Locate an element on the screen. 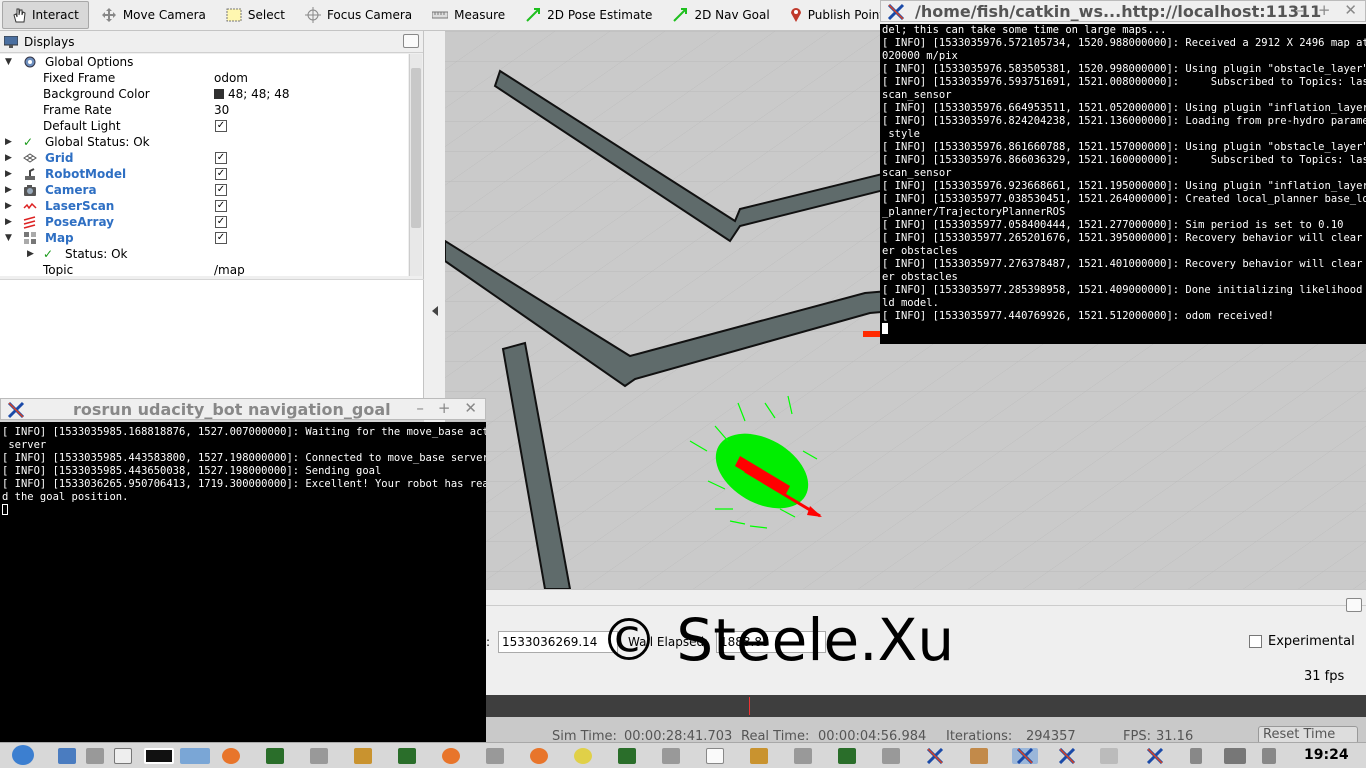  terminal-line: er obstacles is located at coordinates (920, 277).